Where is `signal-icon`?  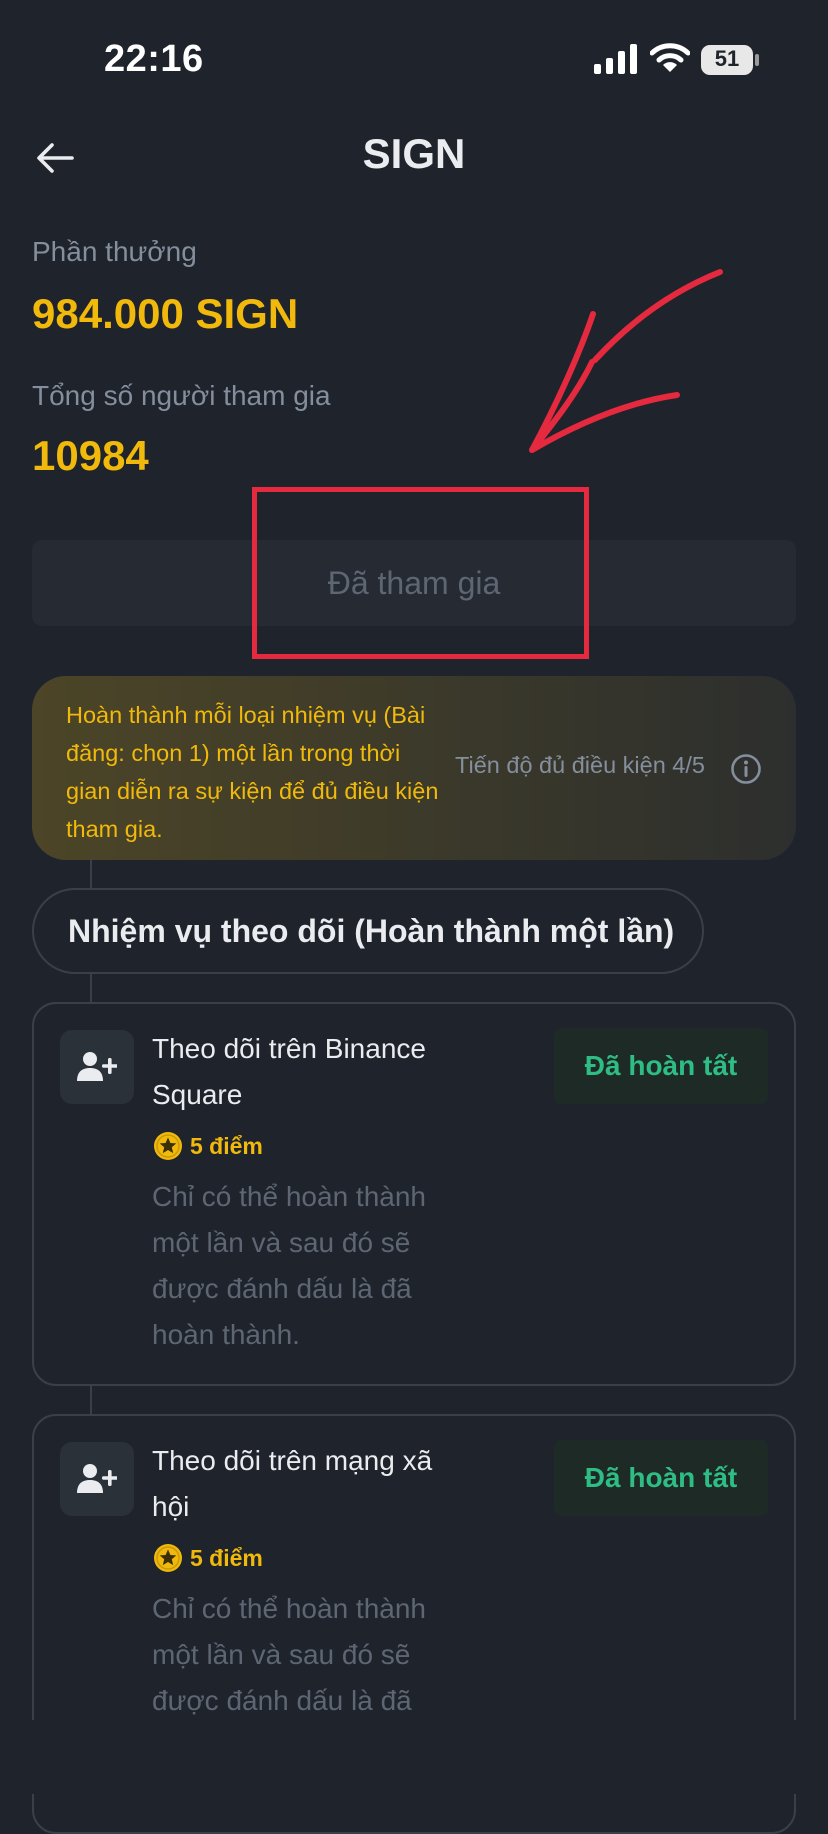 signal-icon is located at coordinates (615, 59).